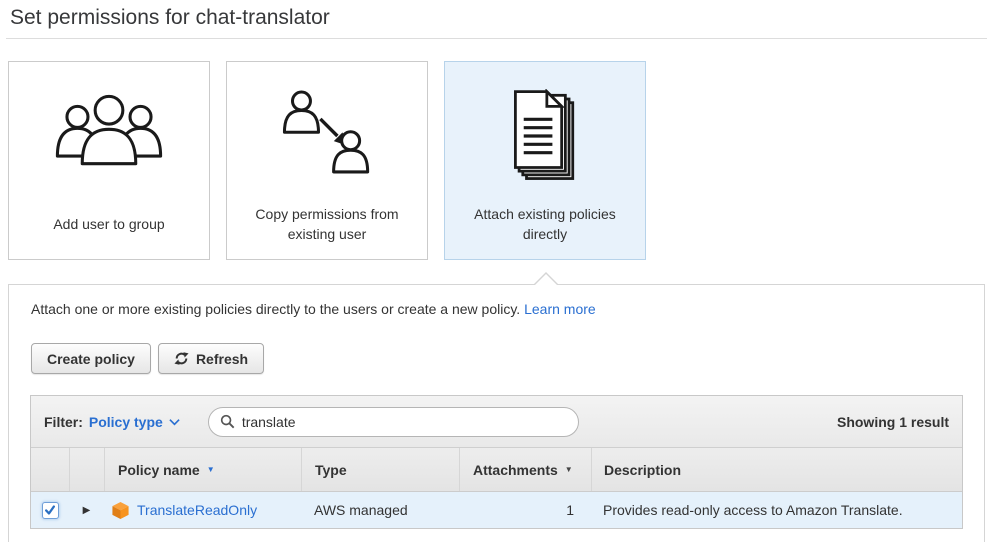  I want to click on policy-documents-icon, so click(545, 131).